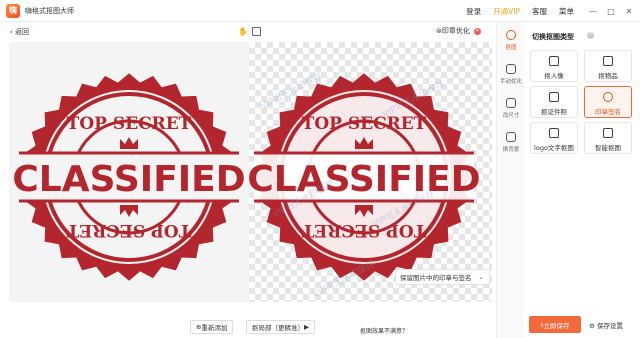 The image size is (640, 338). I want to click on panel-title: 切换抠图类型, so click(553, 37).